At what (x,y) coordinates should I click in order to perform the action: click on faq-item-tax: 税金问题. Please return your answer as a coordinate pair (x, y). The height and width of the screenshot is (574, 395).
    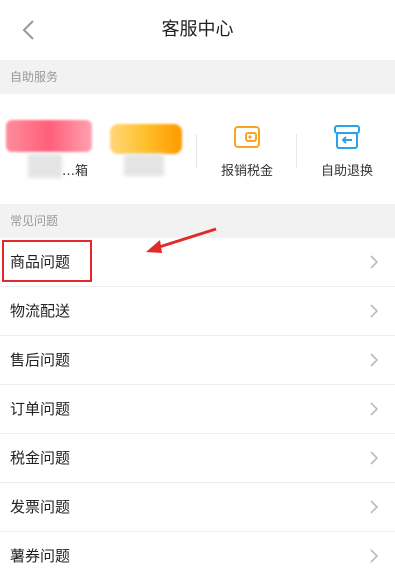
    Looking at the image, I should click on (197, 458).